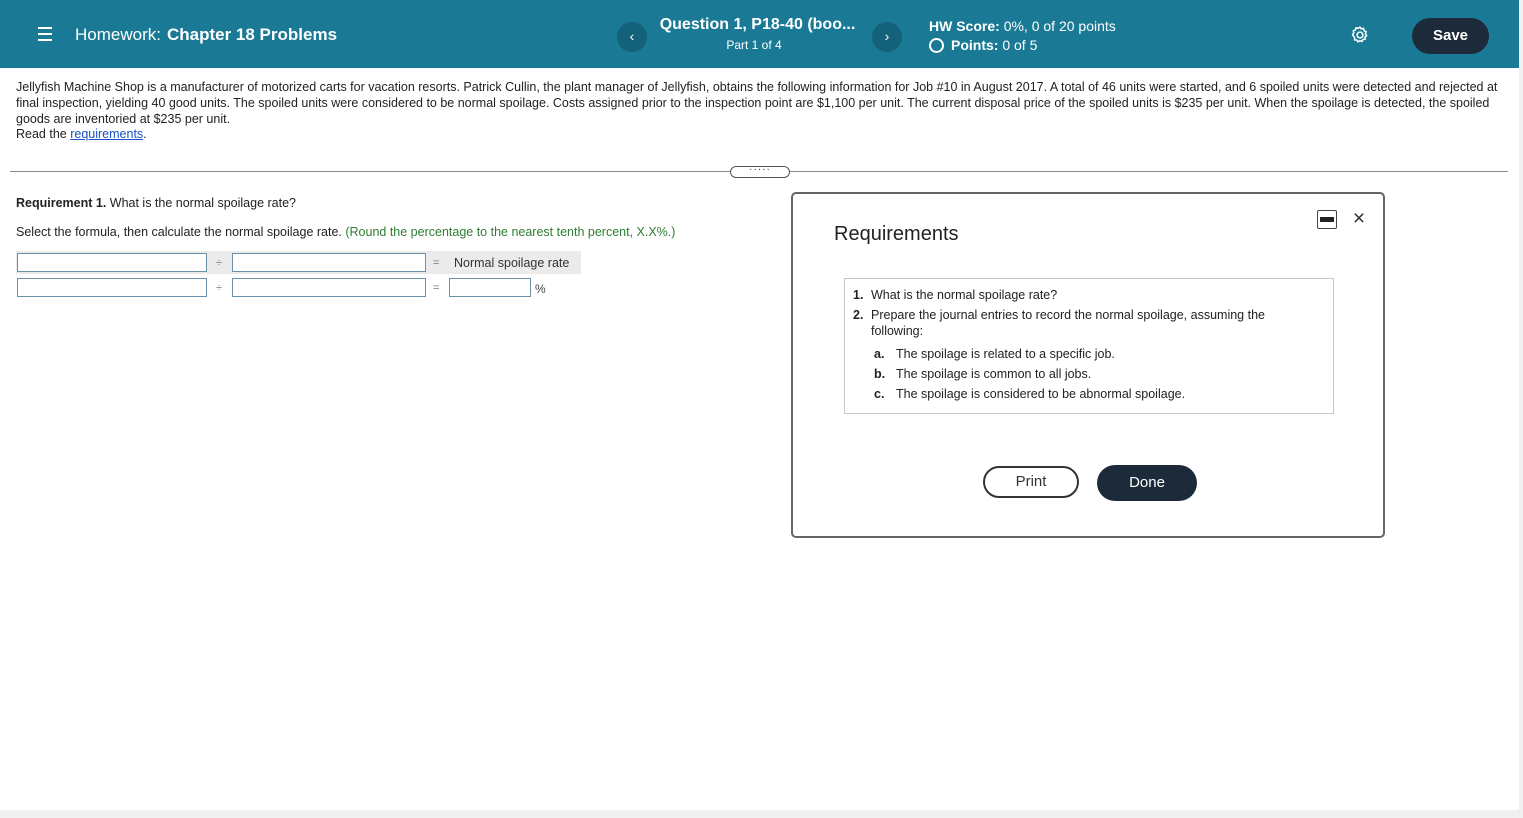  Describe the element at coordinates (858, 295) in the screenshot. I see `item-number: 1.` at that location.